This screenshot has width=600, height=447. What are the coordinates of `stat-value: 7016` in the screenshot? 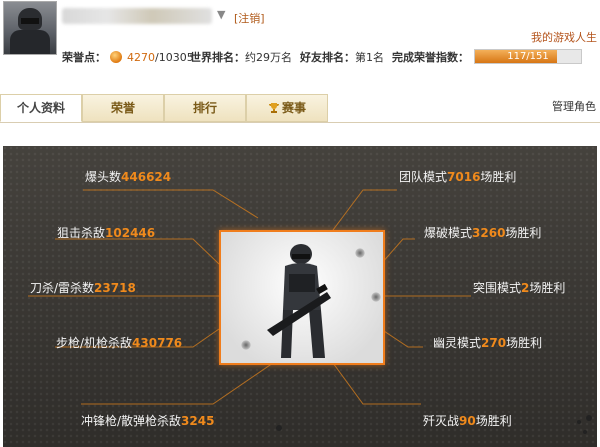 It's located at (464, 177).